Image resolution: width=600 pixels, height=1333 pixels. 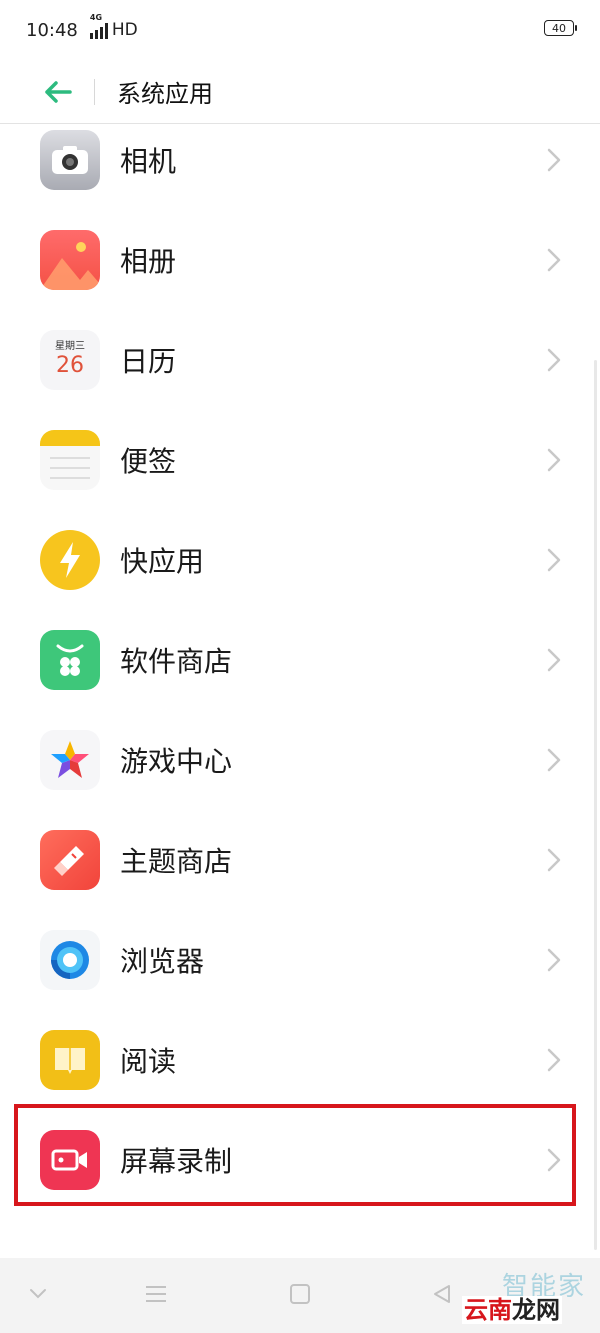 What do you see at coordinates (58, 92) in the screenshot?
I see `back-arrow-icon` at bounding box center [58, 92].